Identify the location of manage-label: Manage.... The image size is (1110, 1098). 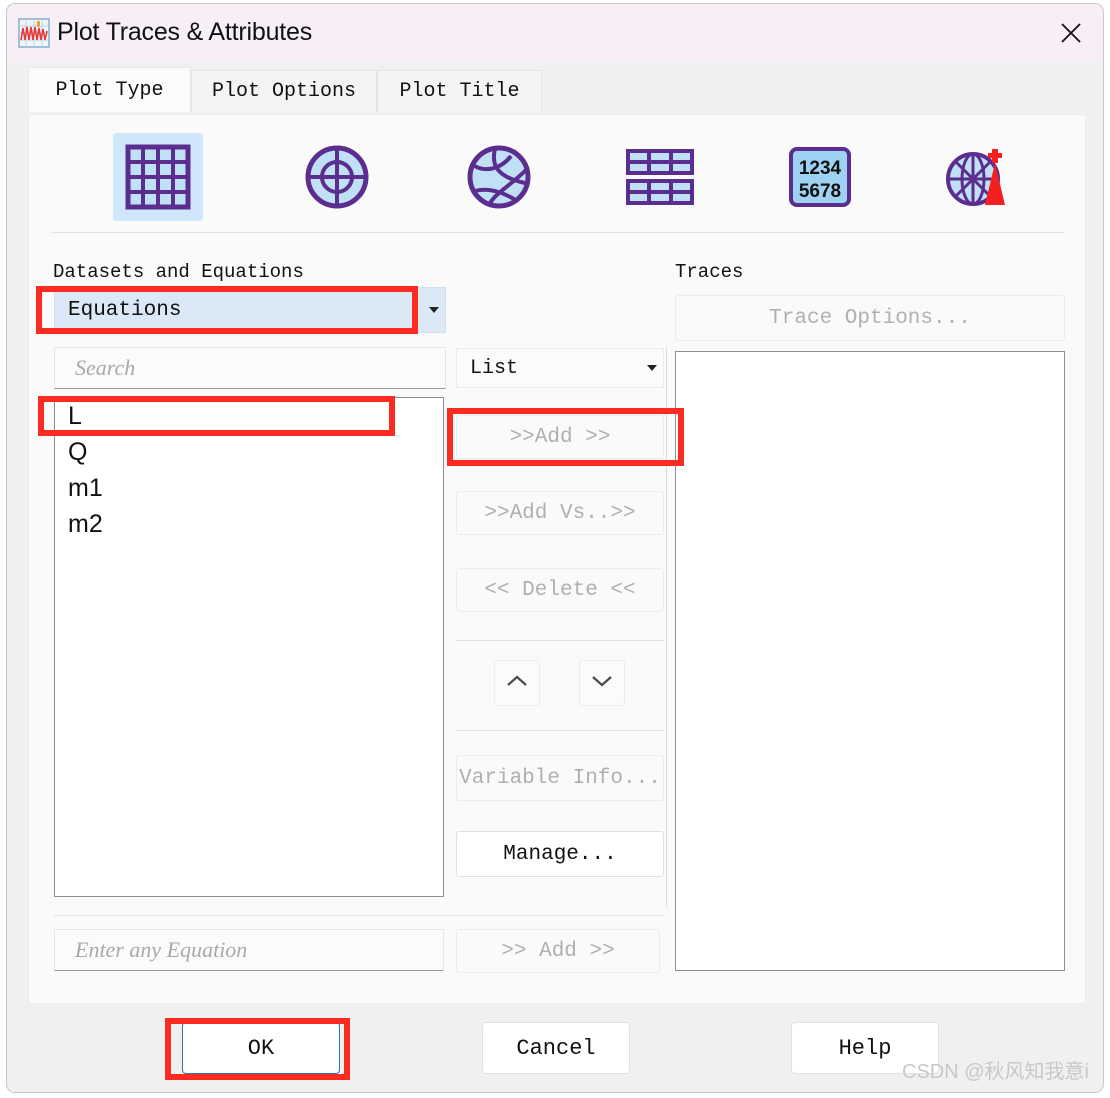
(560, 854).